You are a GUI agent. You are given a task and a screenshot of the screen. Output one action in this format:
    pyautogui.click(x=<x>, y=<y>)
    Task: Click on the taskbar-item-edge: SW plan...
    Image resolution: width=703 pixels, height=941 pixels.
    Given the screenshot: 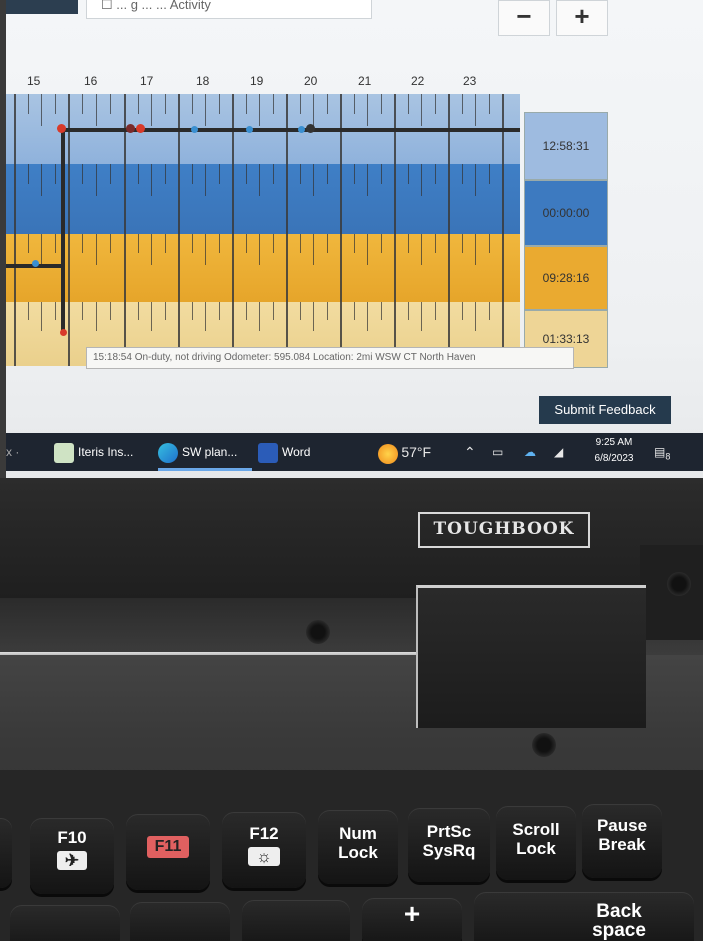 What is the action you would take?
    pyautogui.click(x=197, y=452)
    